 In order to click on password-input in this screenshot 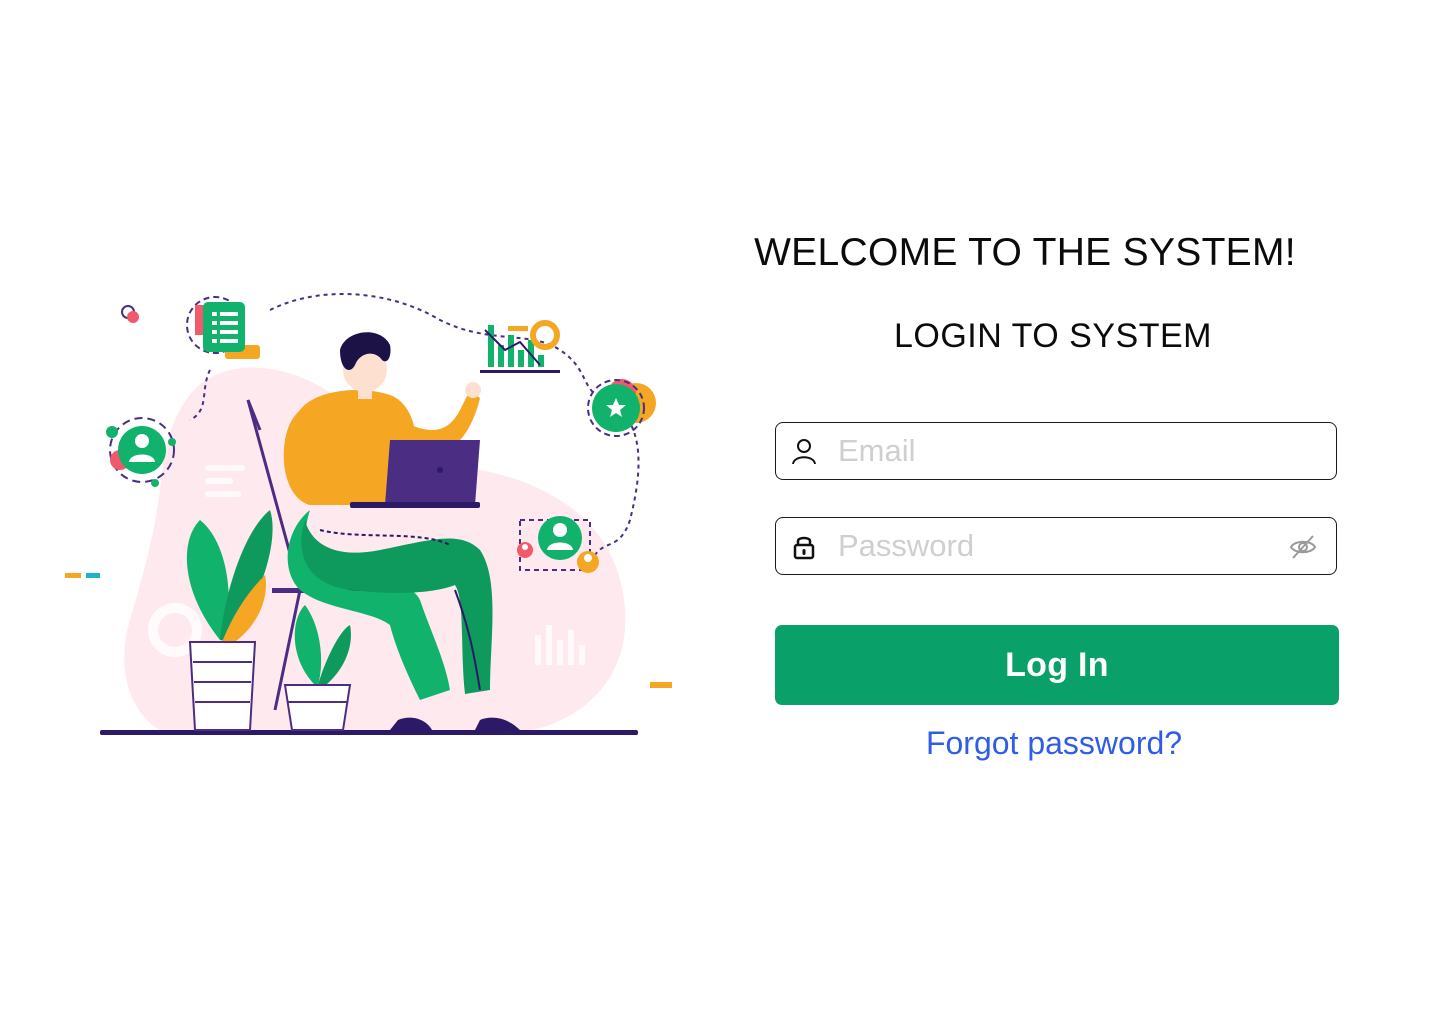, I will do `click(1053, 546)`.